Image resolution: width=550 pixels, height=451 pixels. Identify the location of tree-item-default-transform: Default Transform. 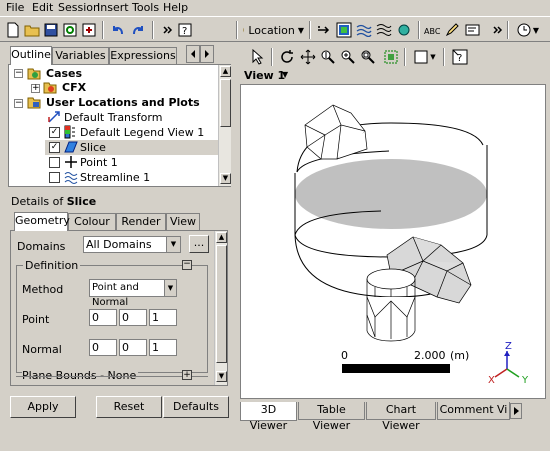
(113, 117).